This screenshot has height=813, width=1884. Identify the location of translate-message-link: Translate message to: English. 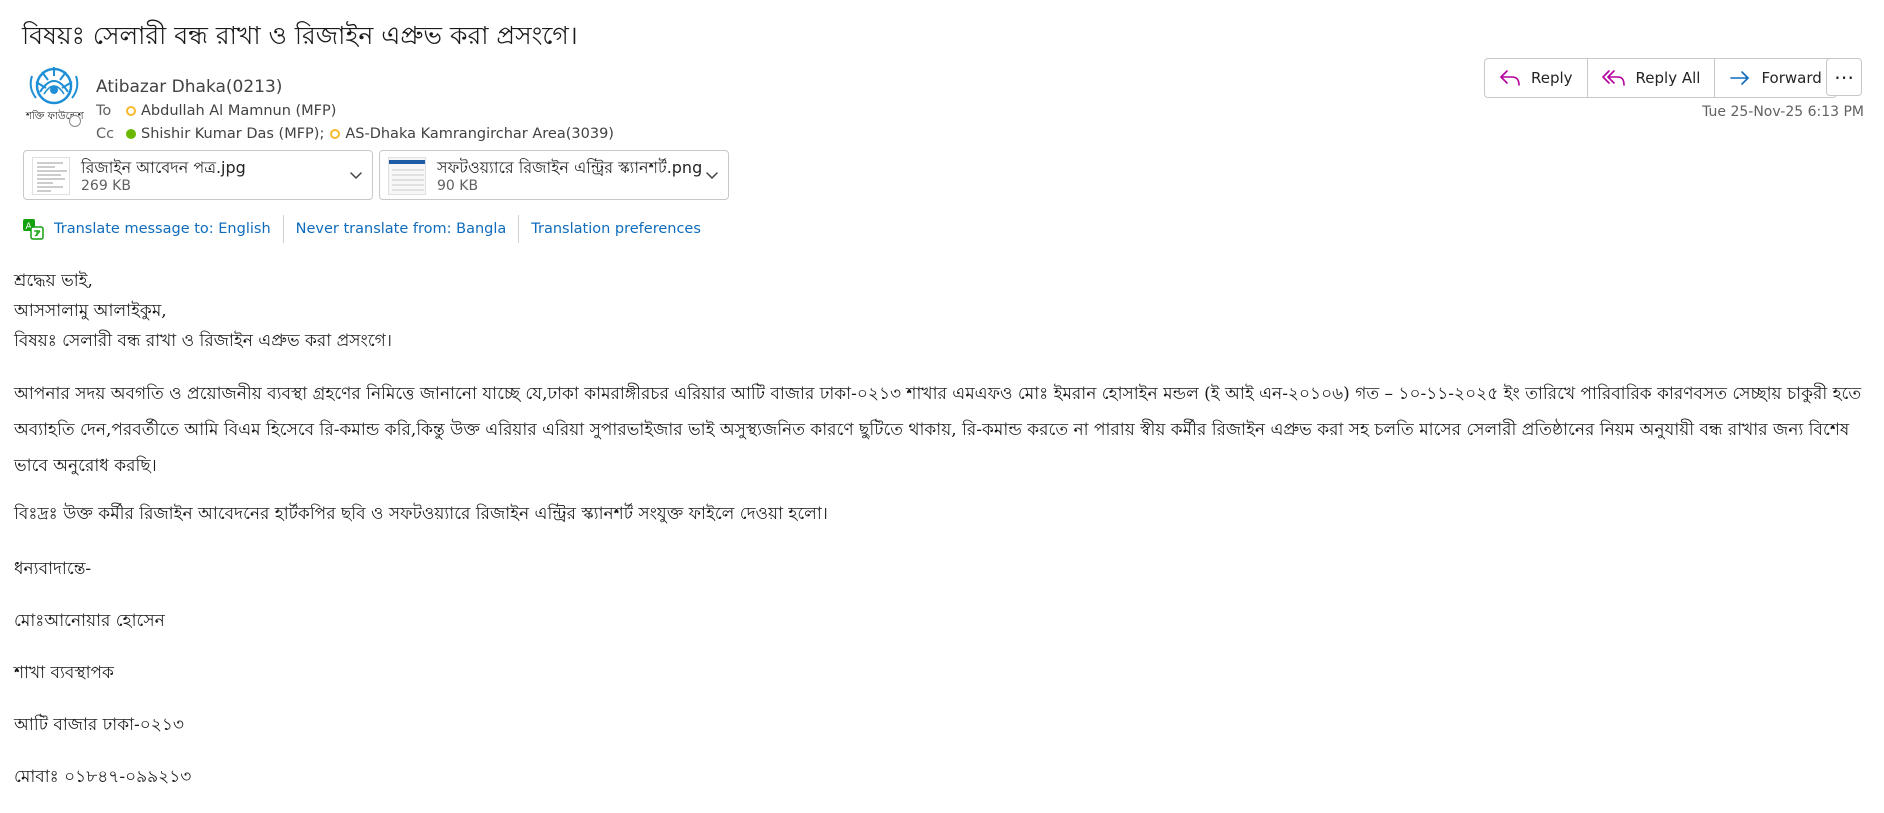
(162, 229).